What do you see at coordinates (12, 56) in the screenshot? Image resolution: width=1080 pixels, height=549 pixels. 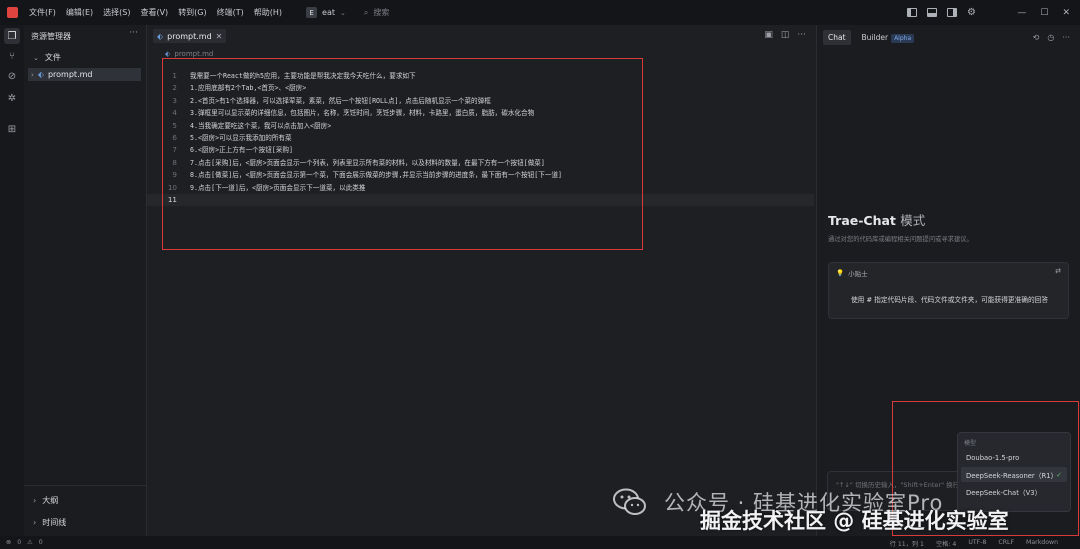 I see `source-control-icon: ⑂` at bounding box center [12, 56].